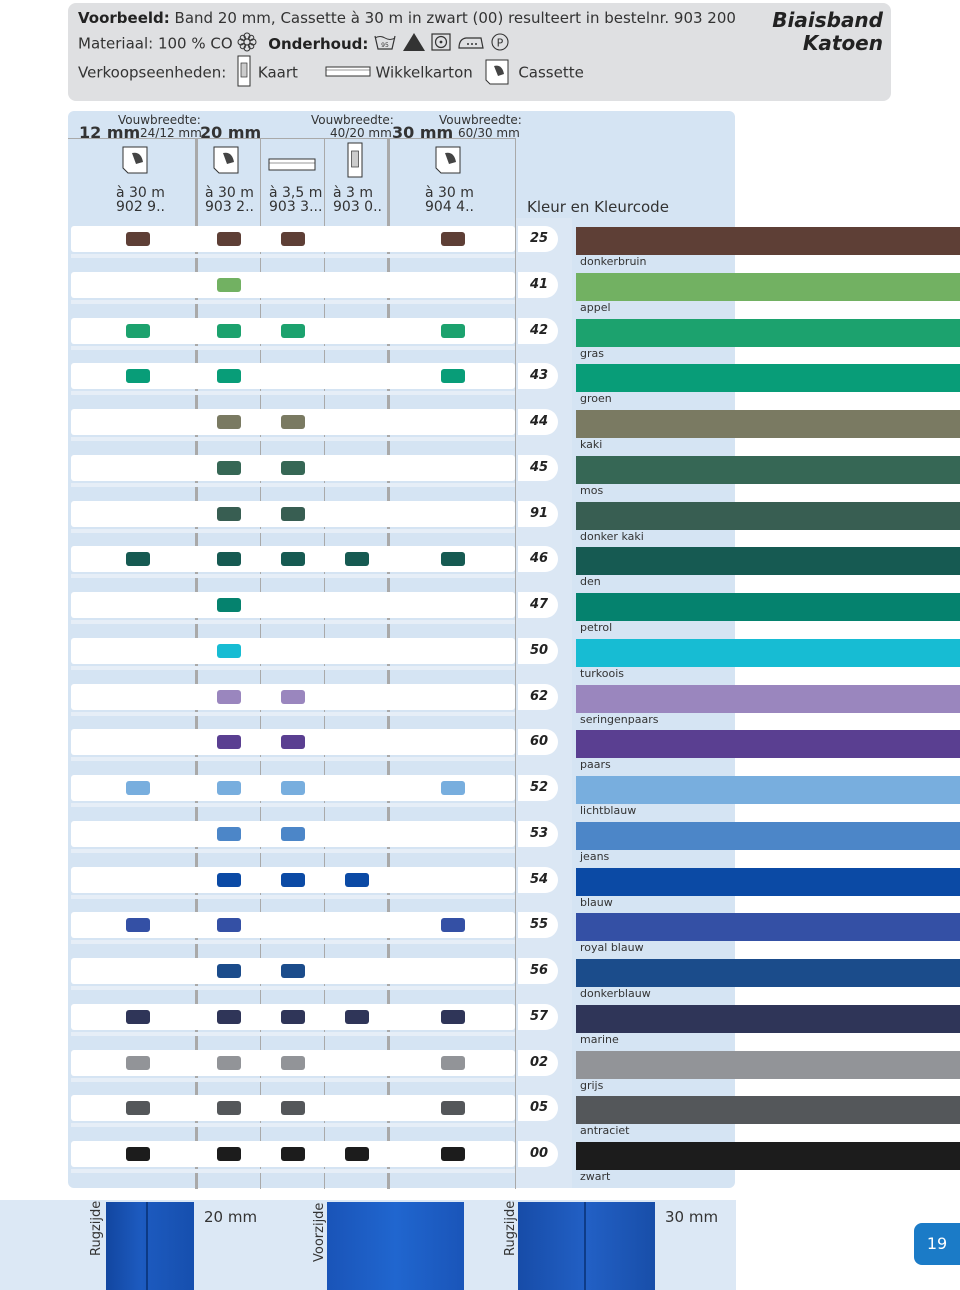 Image resolution: width=960 pixels, height=1290 pixels. What do you see at coordinates (591, 444) in the screenshot?
I see `color-name: kaki` at bounding box center [591, 444].